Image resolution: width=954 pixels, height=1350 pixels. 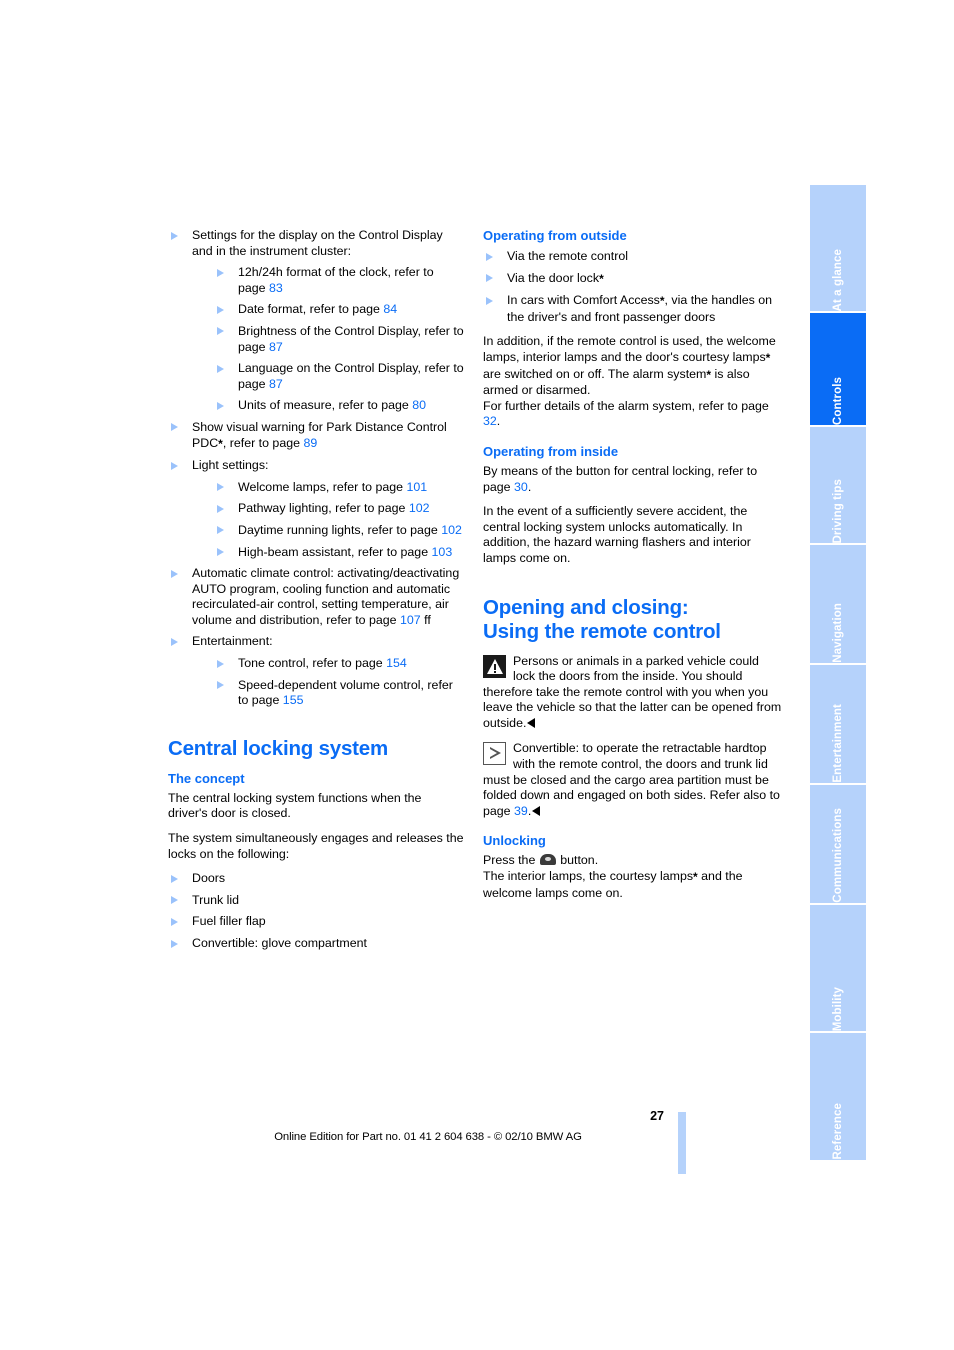 What do you see at coordinates (536, 810) in the screenshot?
I see `end-of-notice-marker` at bounding box center [536, 810].